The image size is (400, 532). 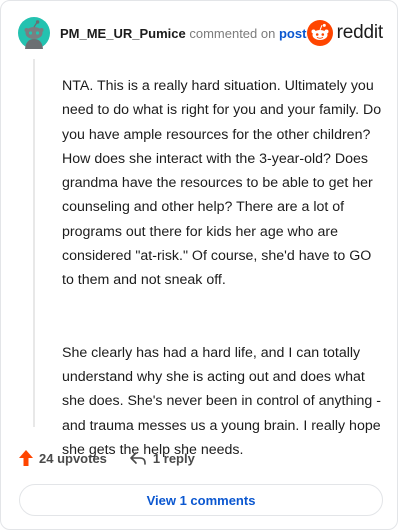 I want to click on reply-count: 1 reply, so click(x=173, y=458).